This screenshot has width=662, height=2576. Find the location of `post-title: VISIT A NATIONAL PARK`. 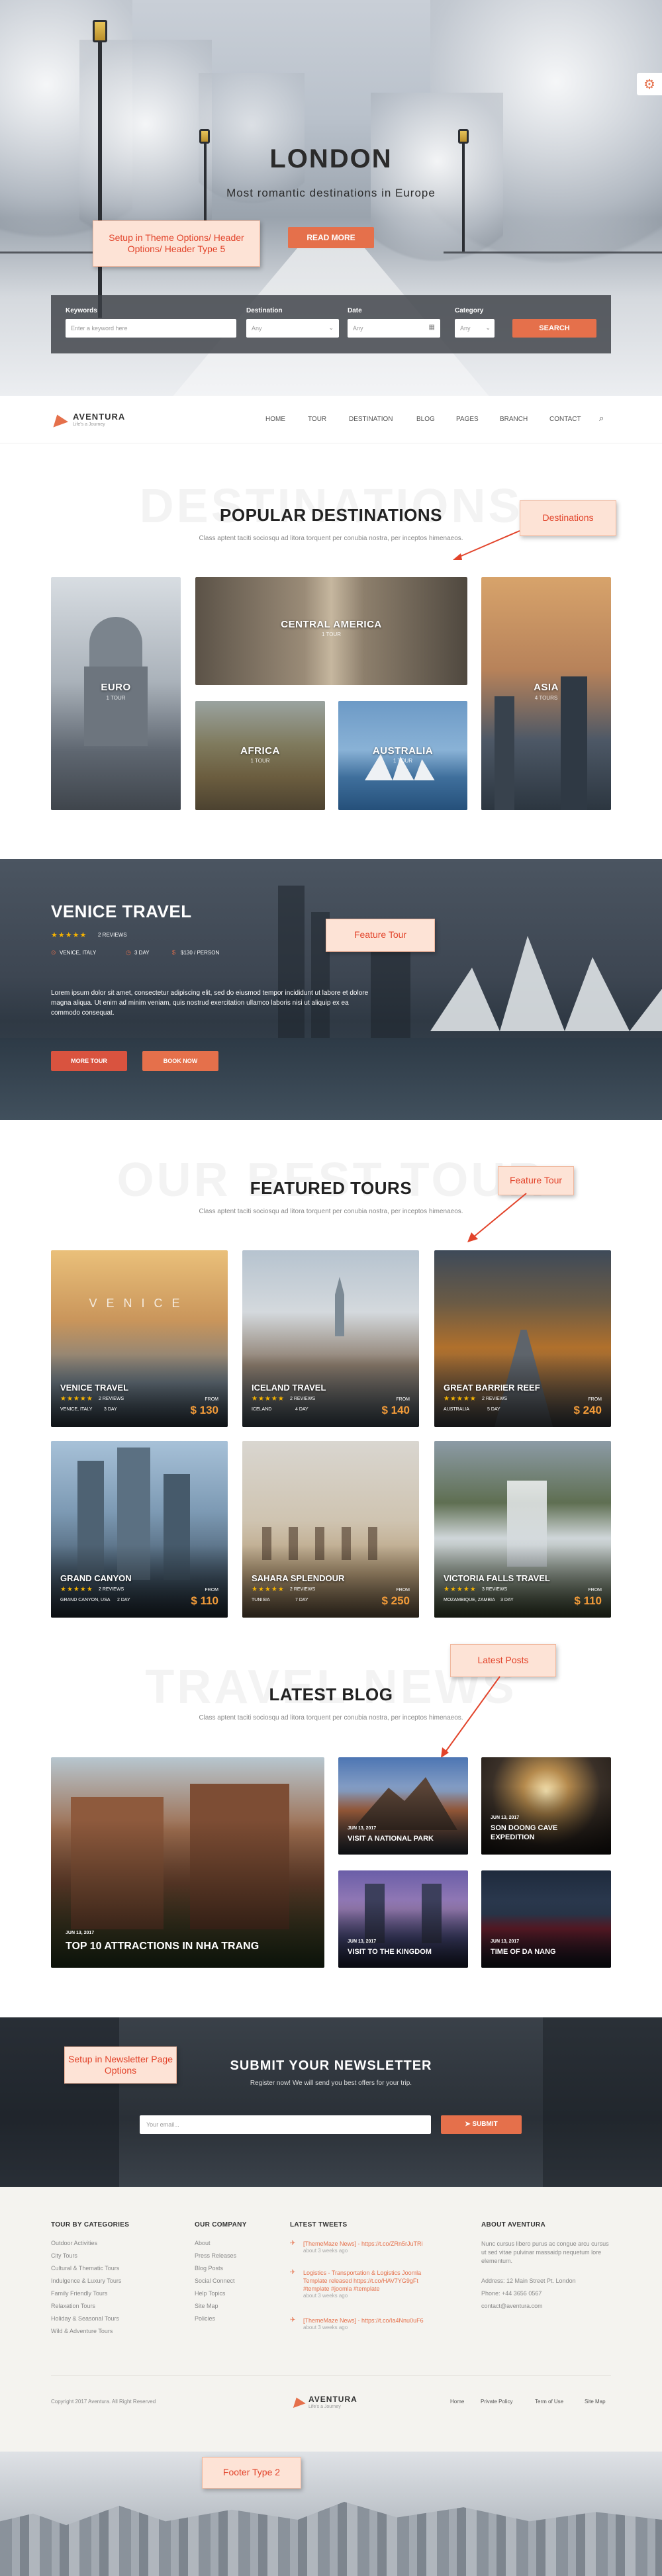

post-title: VISIT A NATIONAL PARK is located at coordinates (404, 1838).